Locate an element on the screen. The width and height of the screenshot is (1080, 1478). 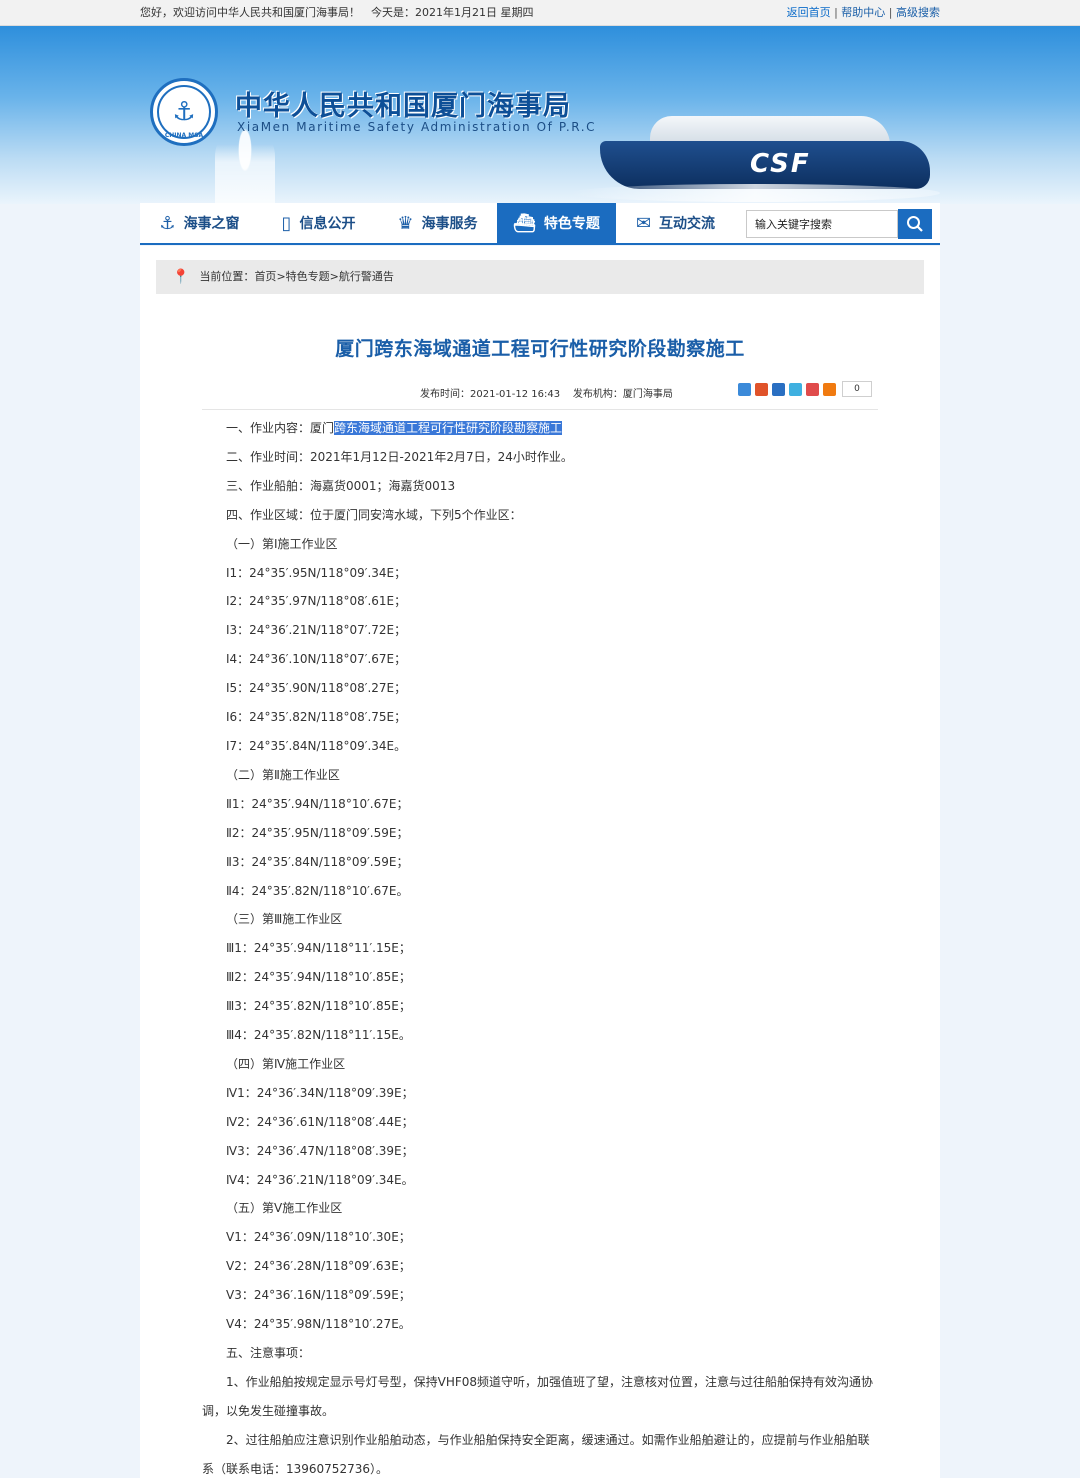
paragraph: Ⅲ3：24°35′.82N/118°10′.85E； is located at coordinates (318, 1006).